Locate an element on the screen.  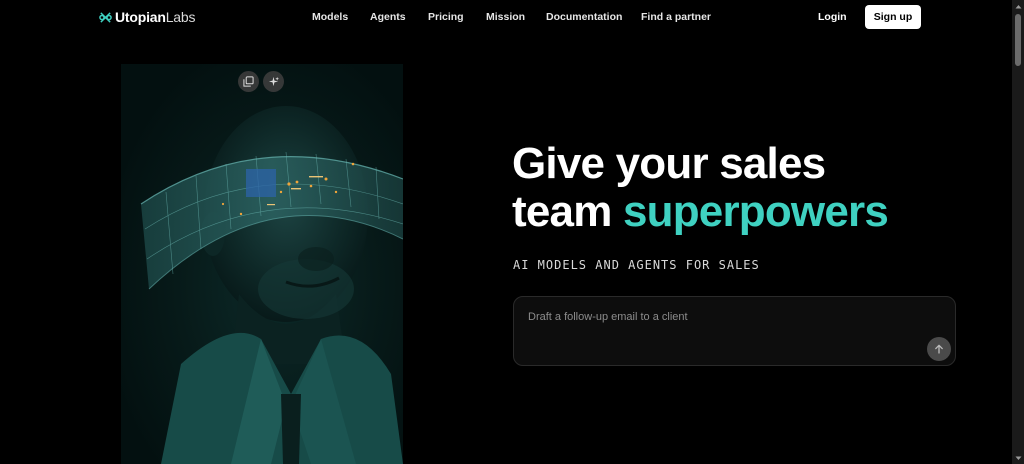
hero-title-line1: Give your sales is located at coordinates (669, 163).